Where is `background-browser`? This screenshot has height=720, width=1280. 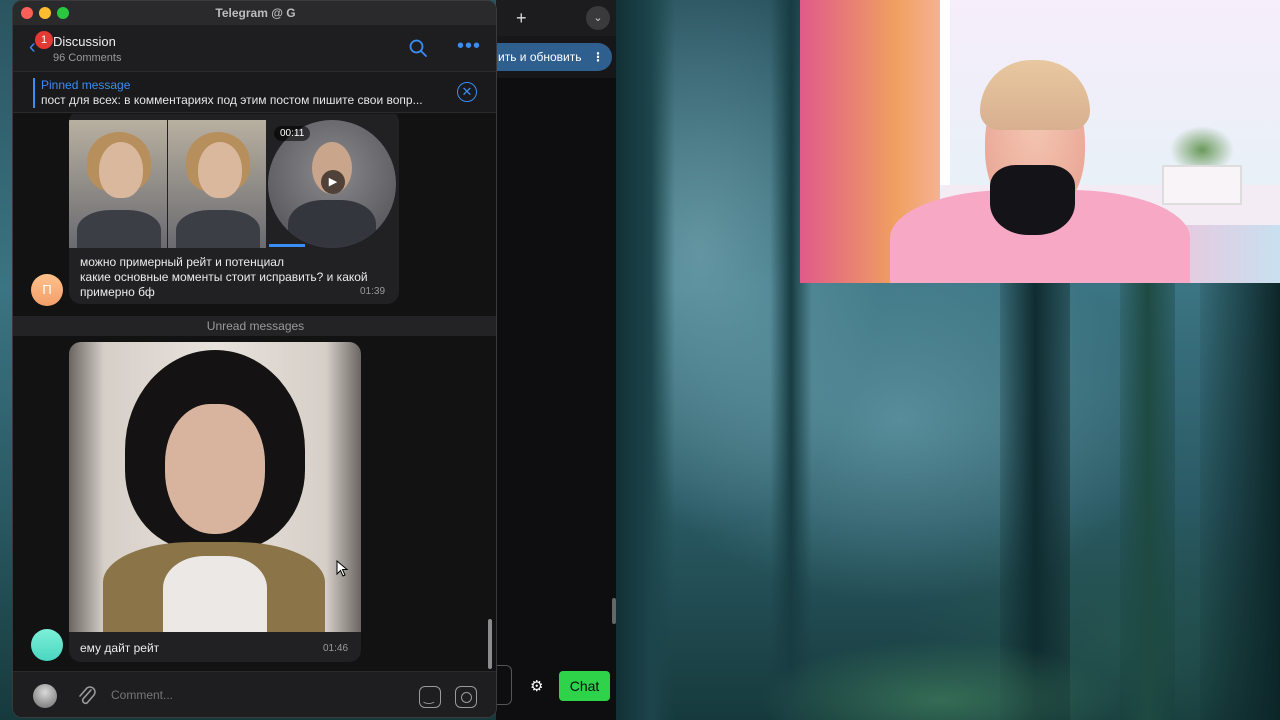
background-browser is located at coordinates (556, 360).